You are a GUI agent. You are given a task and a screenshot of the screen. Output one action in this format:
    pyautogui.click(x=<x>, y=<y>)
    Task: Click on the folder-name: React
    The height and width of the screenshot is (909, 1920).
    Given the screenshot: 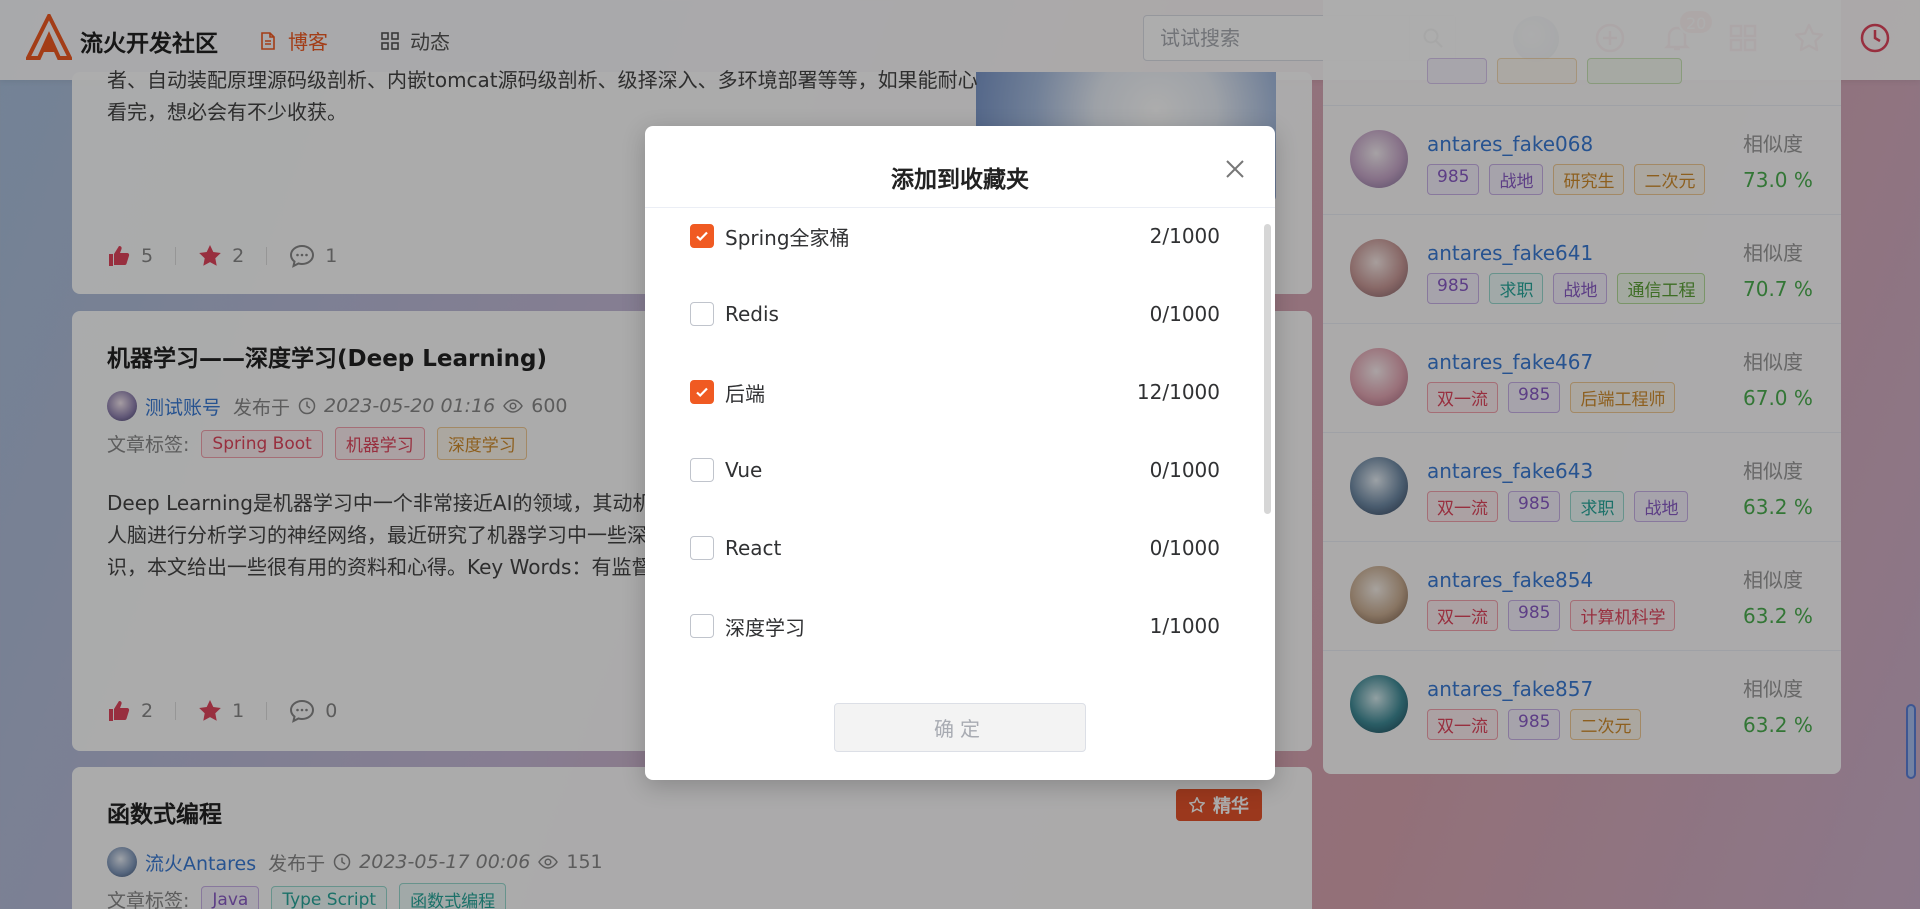 What is the action you would take?
    pyautogui.click(x=753, y=548)
    